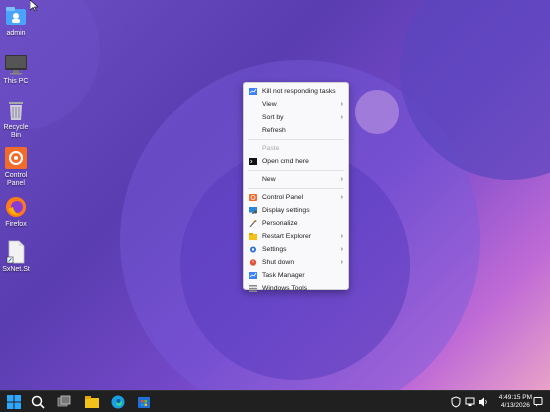 The height and width of the screenshot is (412, 550). I want to click on task-view-button, so click(64, 402).